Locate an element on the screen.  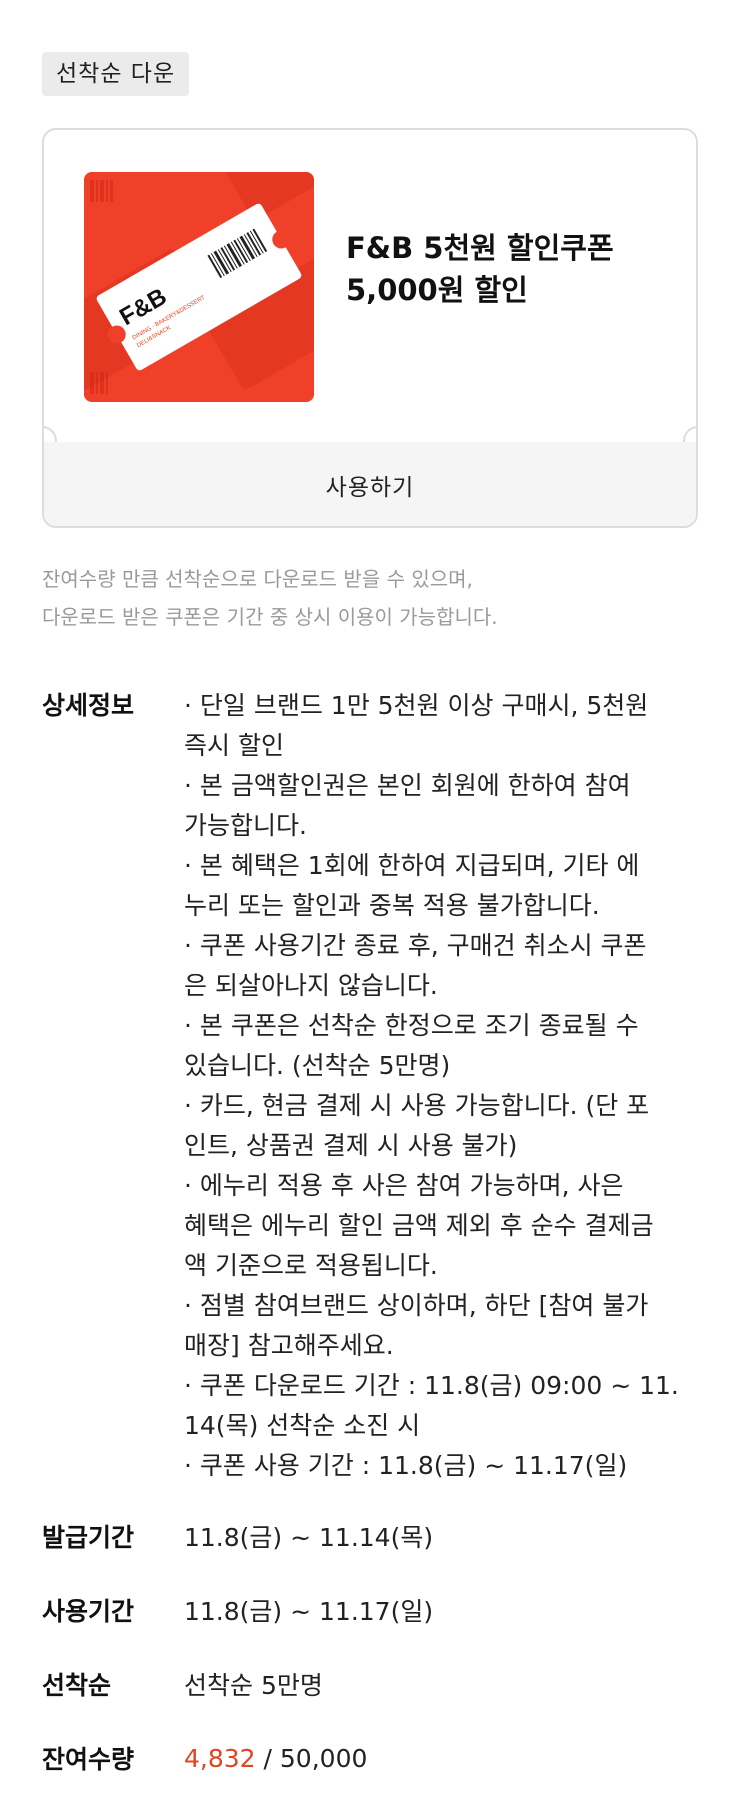
notice-line: 다운로드 받은 쿠폰은 기간 중 상시 이용이 가능합니다. is located at coordinates (270, 617).